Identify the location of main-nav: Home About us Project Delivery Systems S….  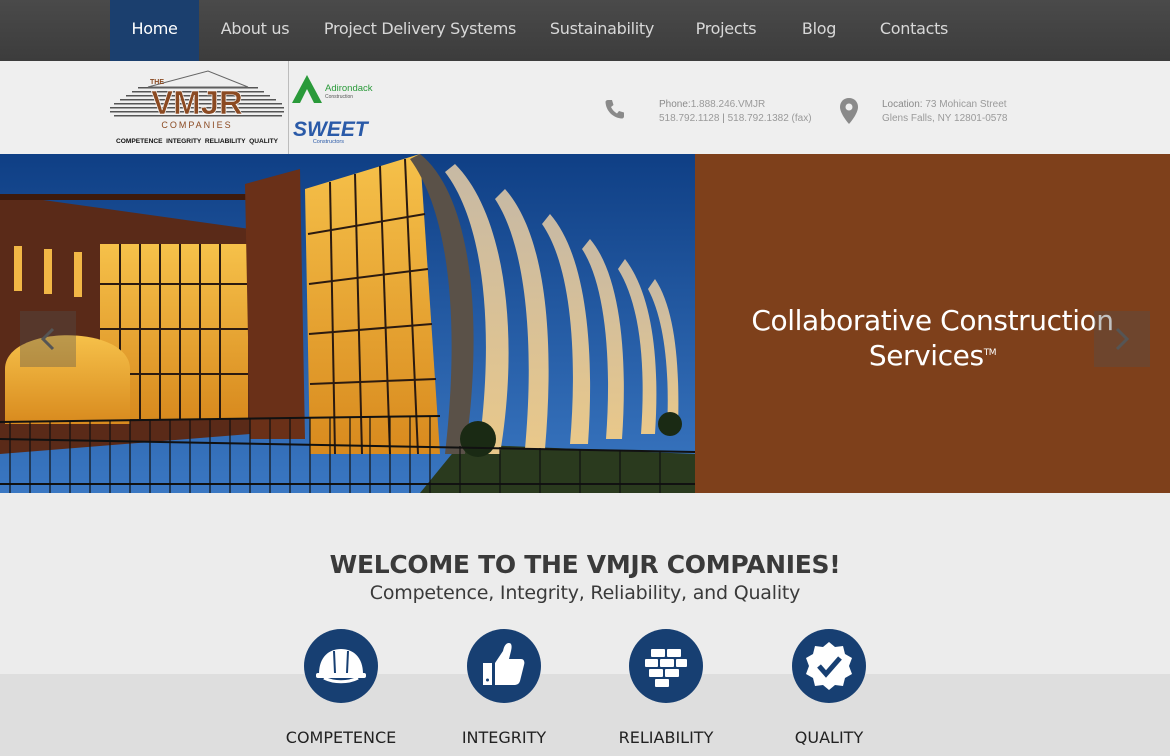
(585, 30).